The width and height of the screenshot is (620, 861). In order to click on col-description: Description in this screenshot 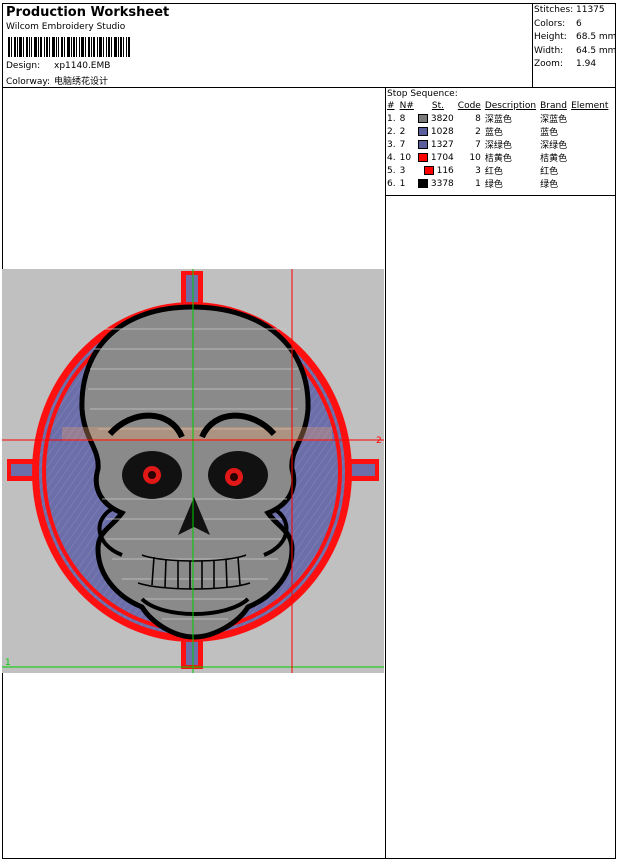, I will do `click(510, 106)`.